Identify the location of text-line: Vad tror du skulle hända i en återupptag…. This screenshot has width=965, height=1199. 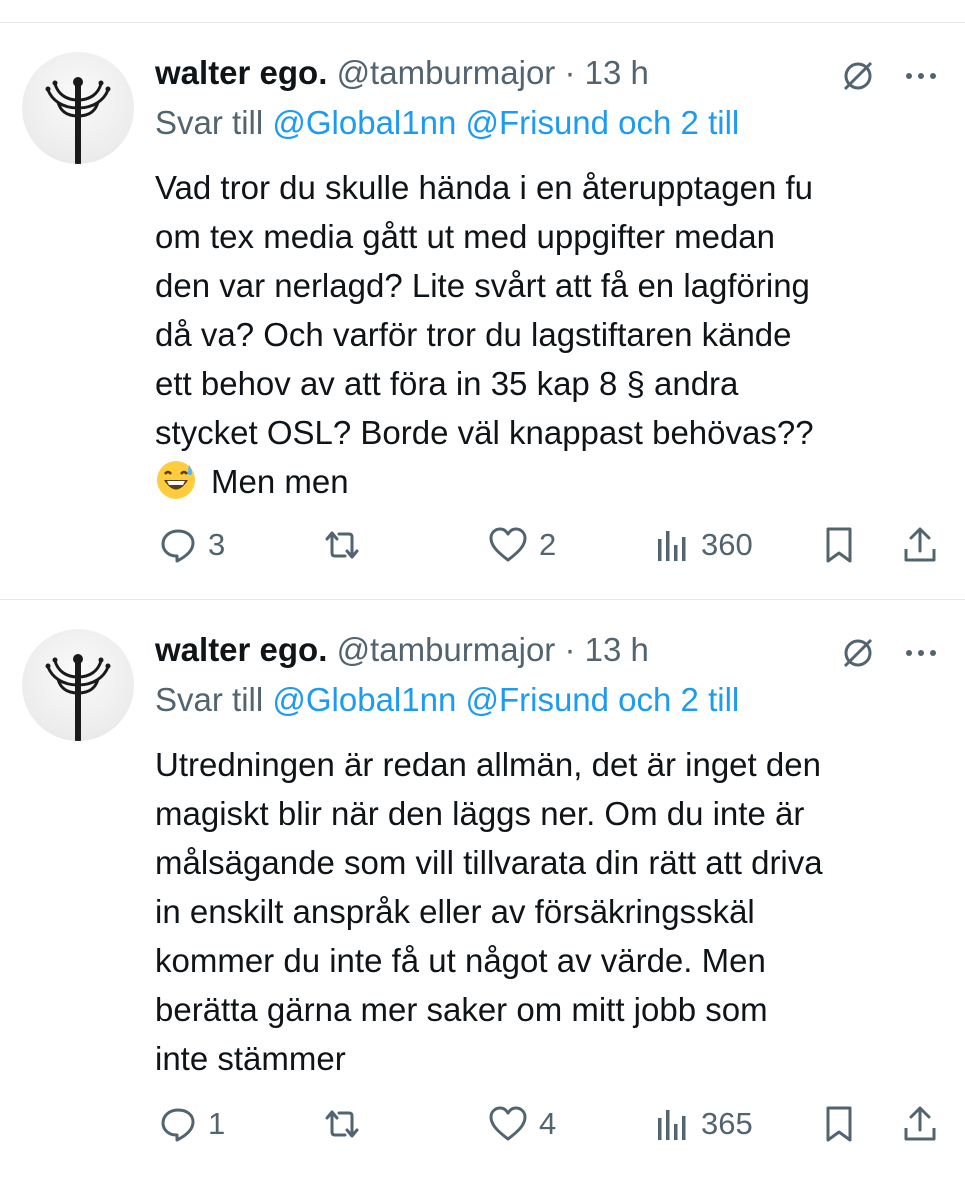
(484, 187).